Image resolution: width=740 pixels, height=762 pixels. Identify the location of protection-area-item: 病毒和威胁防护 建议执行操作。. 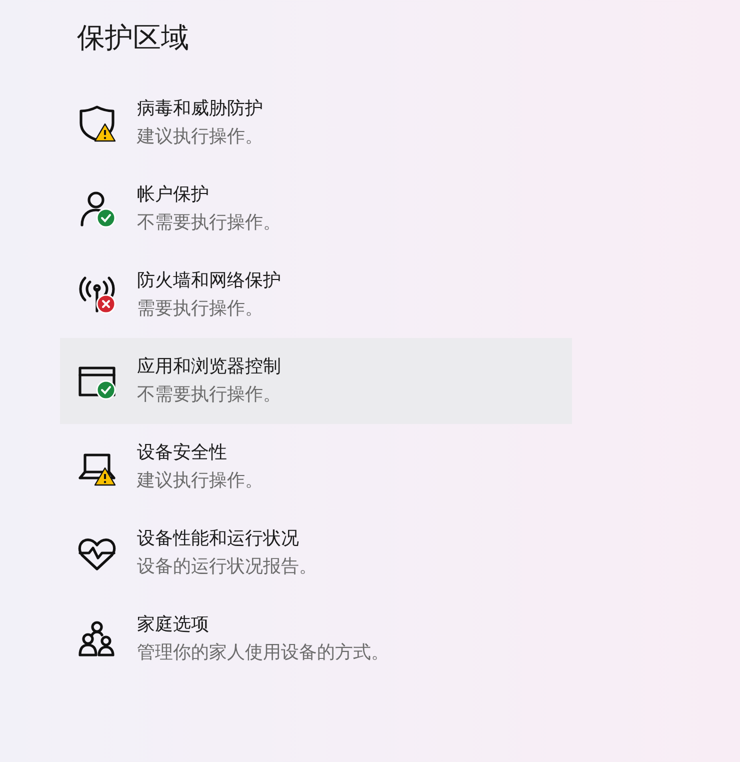
(316, 123).